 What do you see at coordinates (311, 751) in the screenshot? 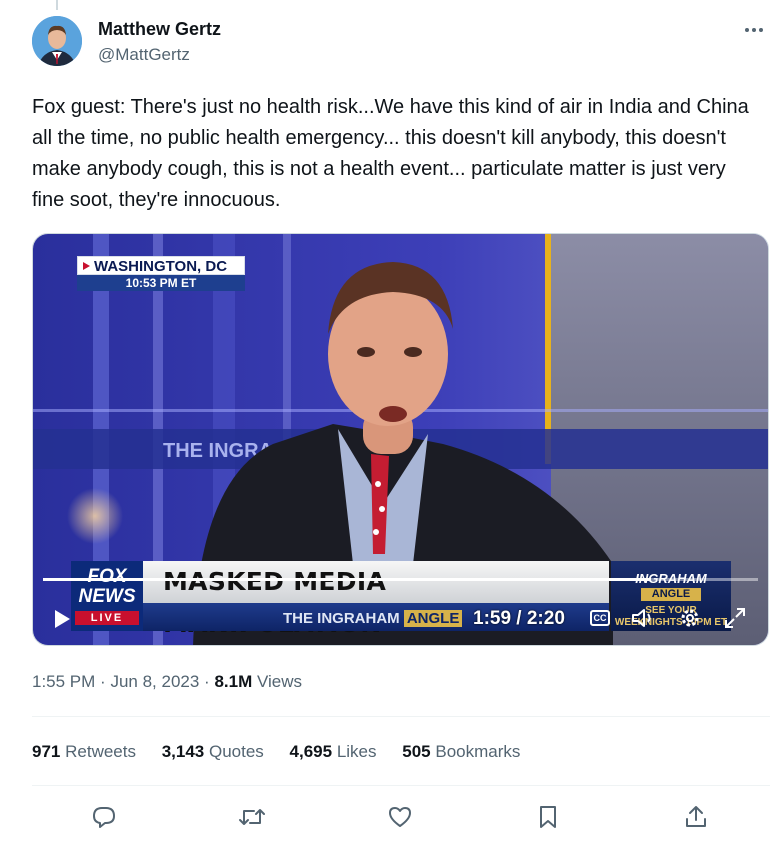
I see `likes-count: 4,695` at bounding box center [311, 751].